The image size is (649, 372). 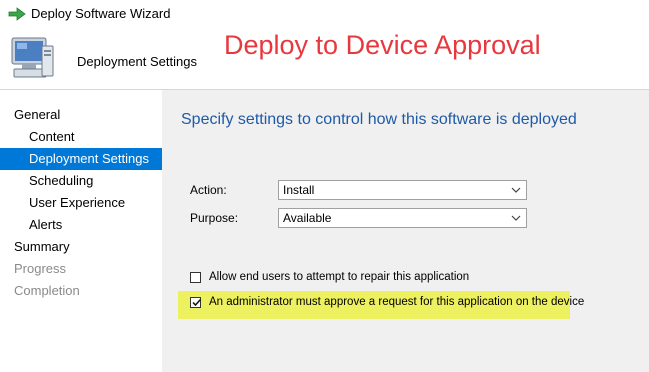 I want to click on nav-item-label: Completion, so click(x=47, y=290).